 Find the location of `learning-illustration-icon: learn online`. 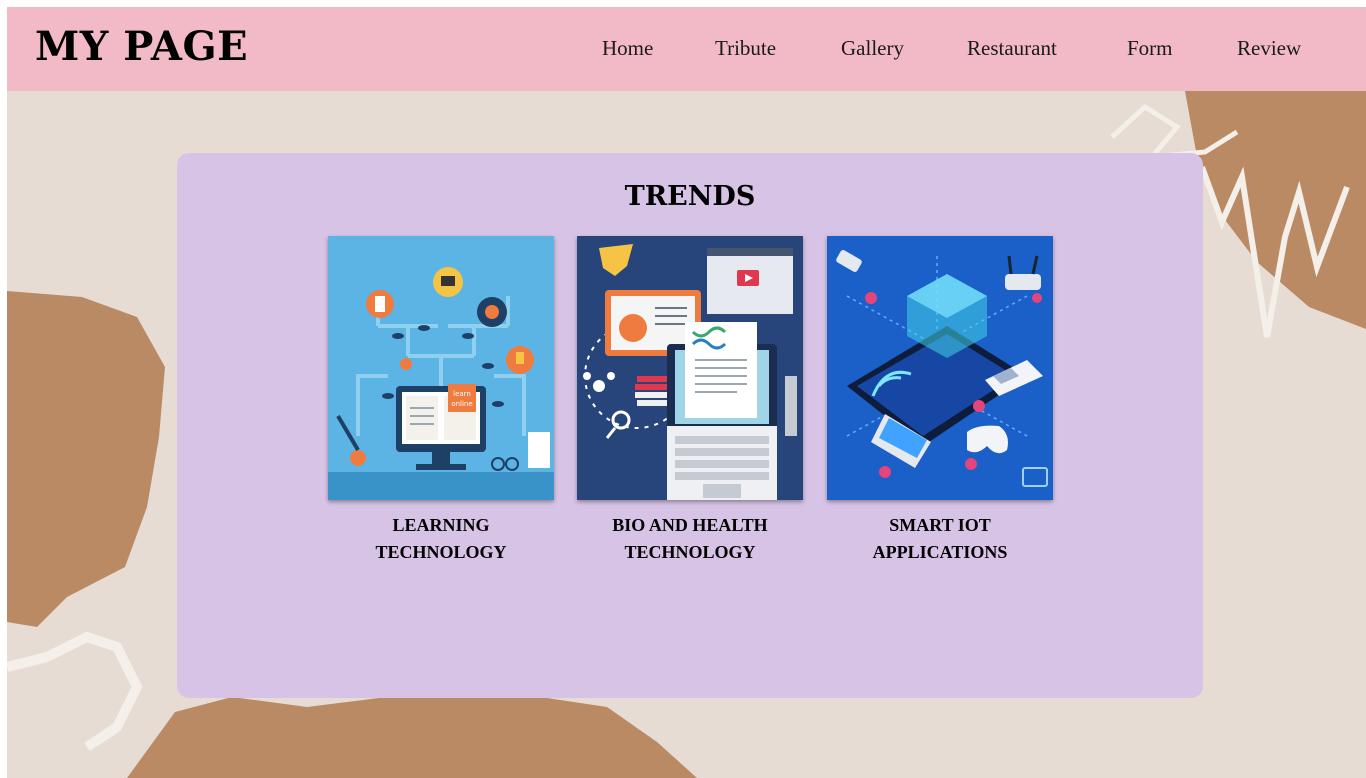

learning-illustration-icon: learn online is located at coordinates (441, 368).